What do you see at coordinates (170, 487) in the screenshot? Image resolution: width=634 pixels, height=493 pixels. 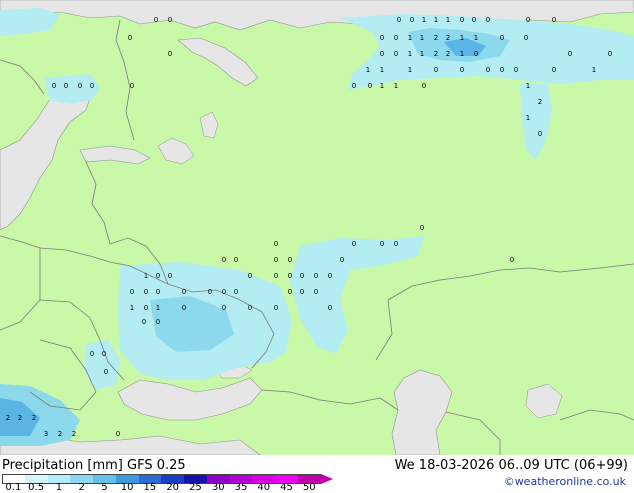 I see `precipitation-legend-labels: 0.1 0.5 1 2 5 10 15 20 25 30 35 40 45 50` at bounding box center [170, 487].